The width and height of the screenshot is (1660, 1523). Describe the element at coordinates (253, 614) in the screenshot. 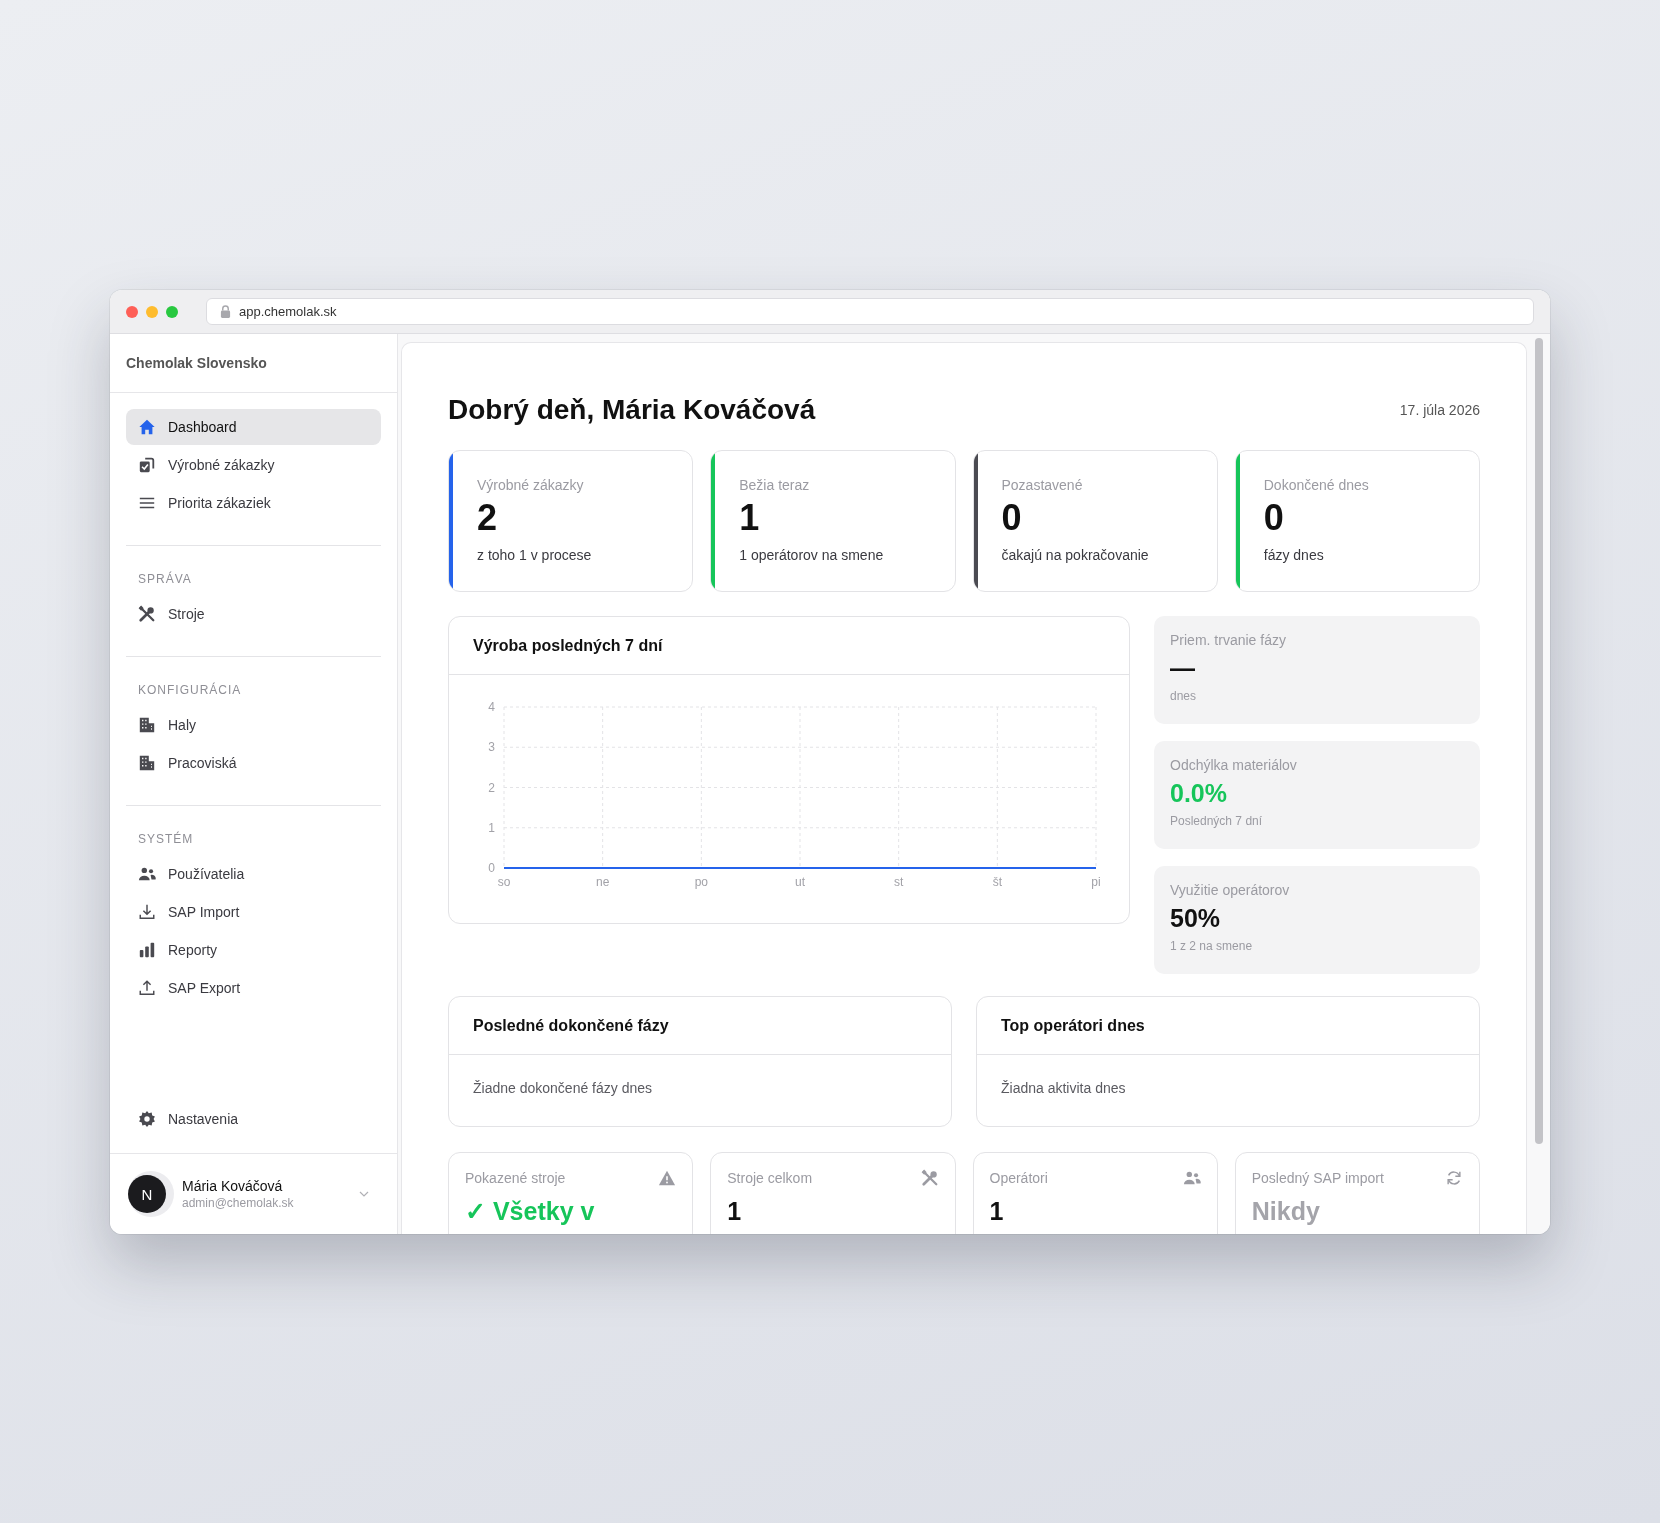

I see `nav-item: Stroje` at that location.